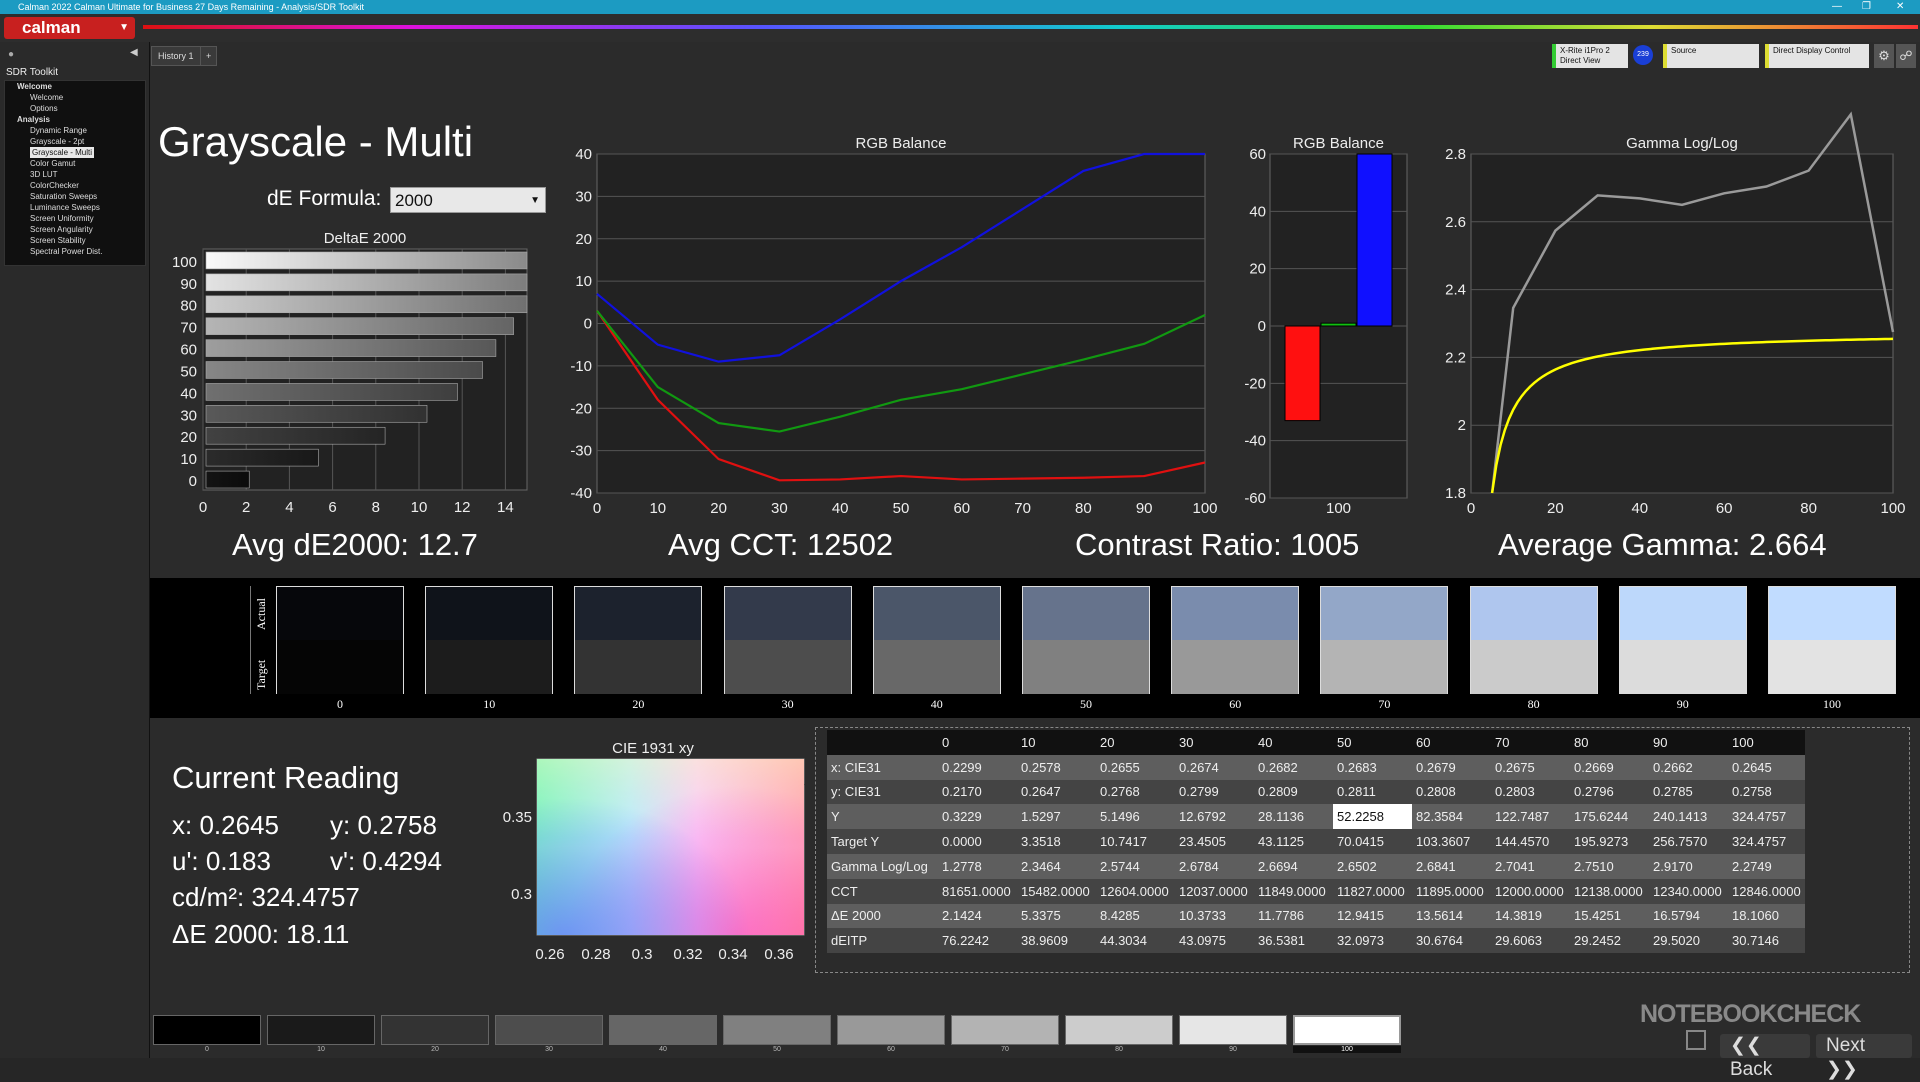 The image size is (1920, 1082). Describe the element at coordinates (1293, 792) in the screenshot. I see `table-cell: 0.2809` at that location.